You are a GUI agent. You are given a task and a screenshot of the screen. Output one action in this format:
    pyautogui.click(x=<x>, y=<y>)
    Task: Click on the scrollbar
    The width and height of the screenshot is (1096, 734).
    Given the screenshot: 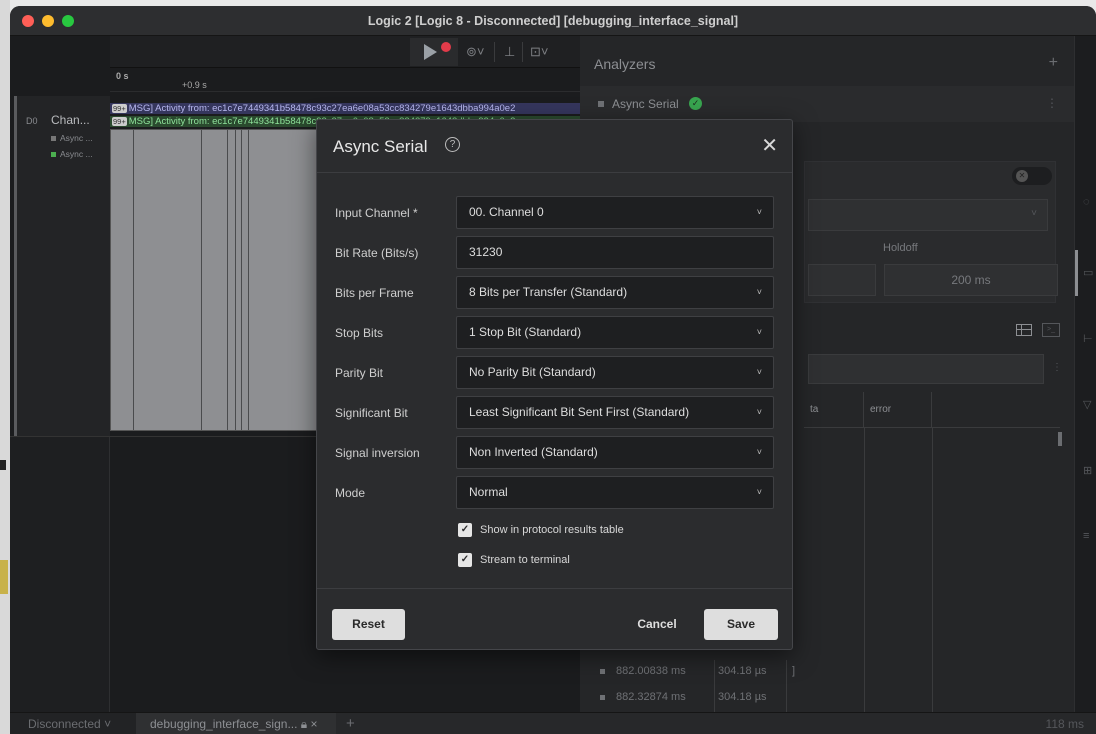 What is the action you would take?
    pyautogui.click(x=1060, y=439)
    